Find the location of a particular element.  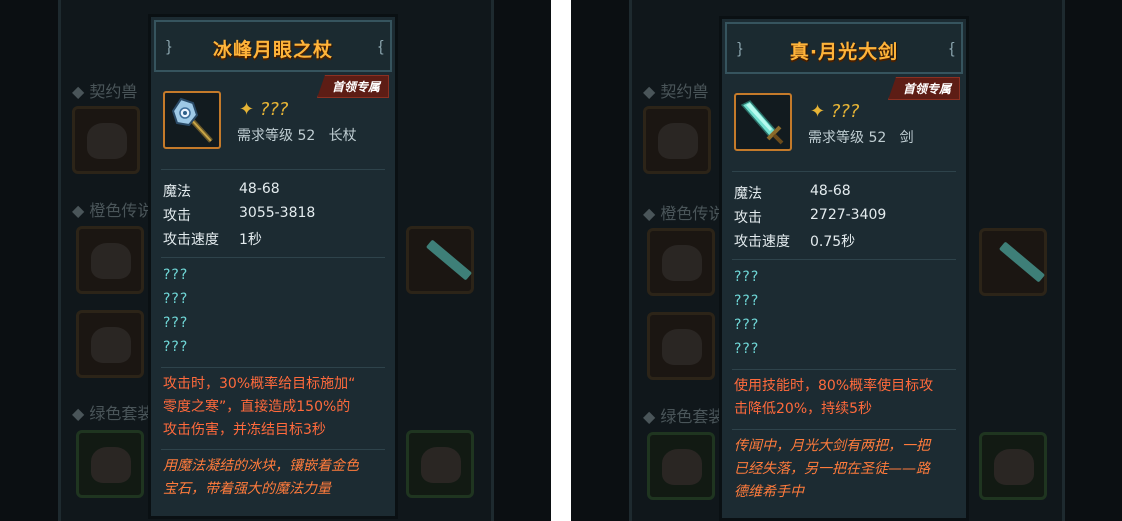

requirement-line: 需求等级 52 剑 is located at coordinates (861, 138).